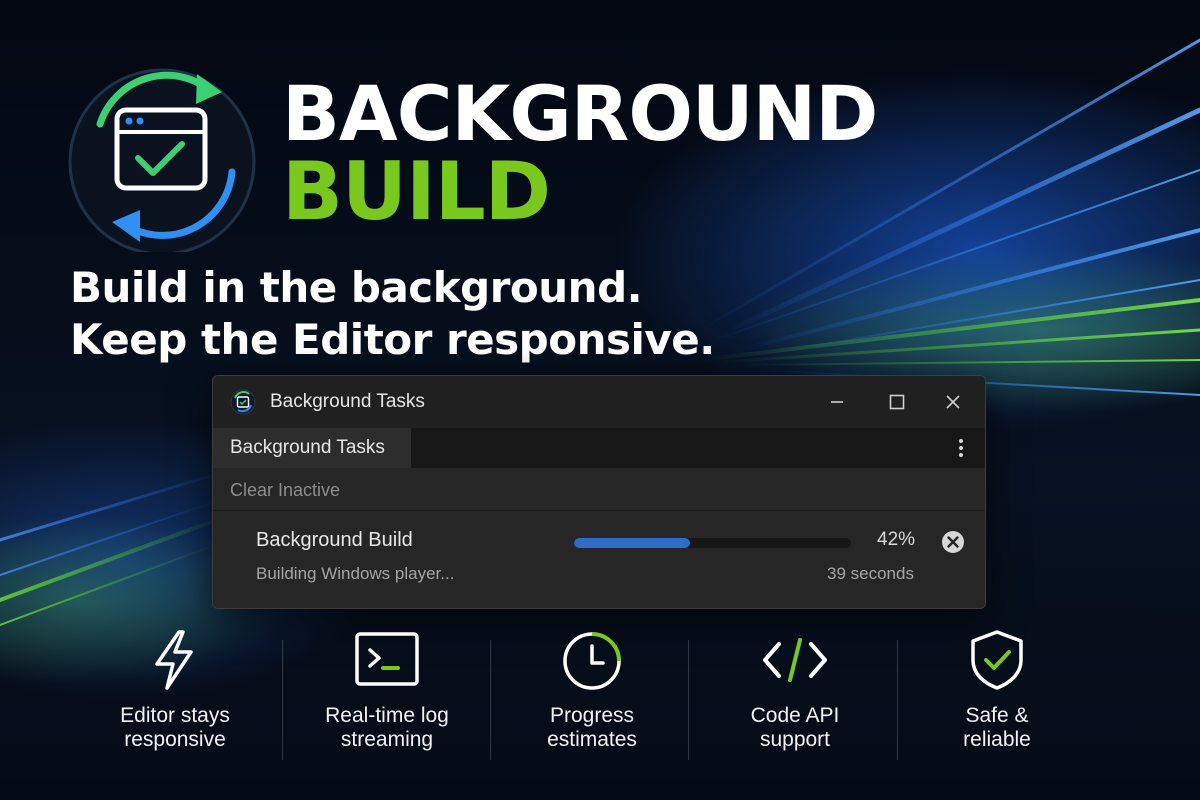 The width and height of the screenshot is (1200, 800). Describe the element at coordinates (592, 715) in the screenshot. I see `feature-label-line-1: Progress` at that location.